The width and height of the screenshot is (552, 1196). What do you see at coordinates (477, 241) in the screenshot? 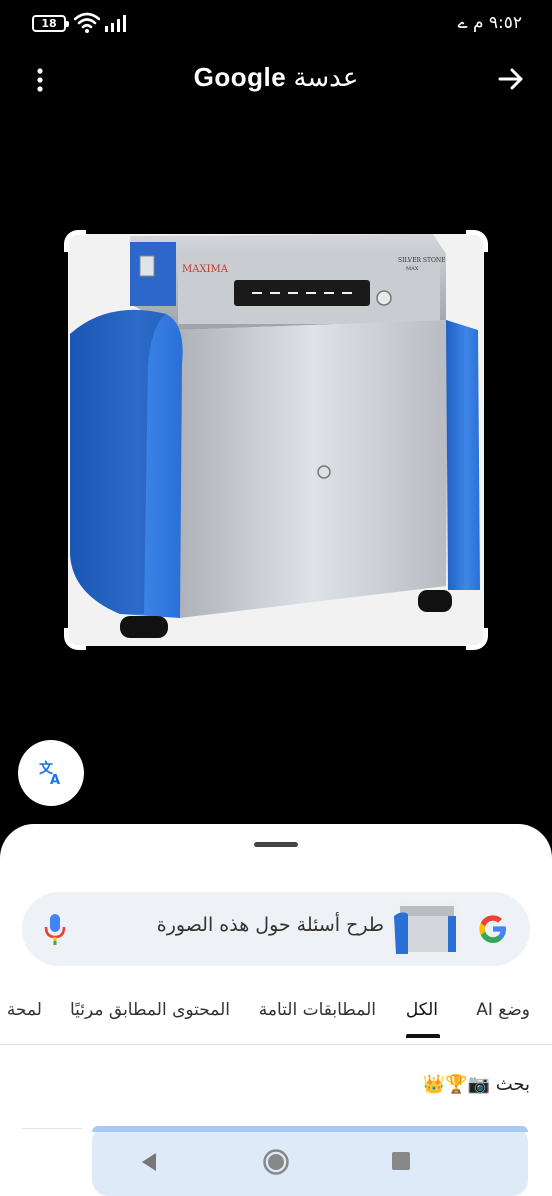
I see `crop-corner-top-right` at bounding box center [477, 241].